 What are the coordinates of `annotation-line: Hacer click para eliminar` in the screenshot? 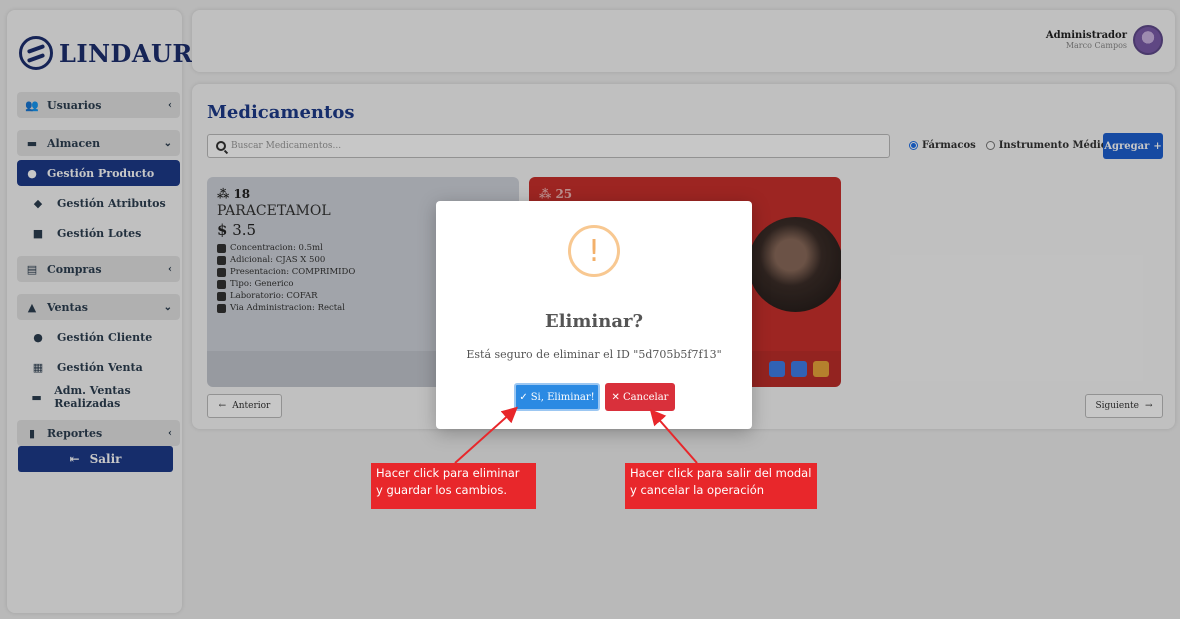 It's located at (448, 473).